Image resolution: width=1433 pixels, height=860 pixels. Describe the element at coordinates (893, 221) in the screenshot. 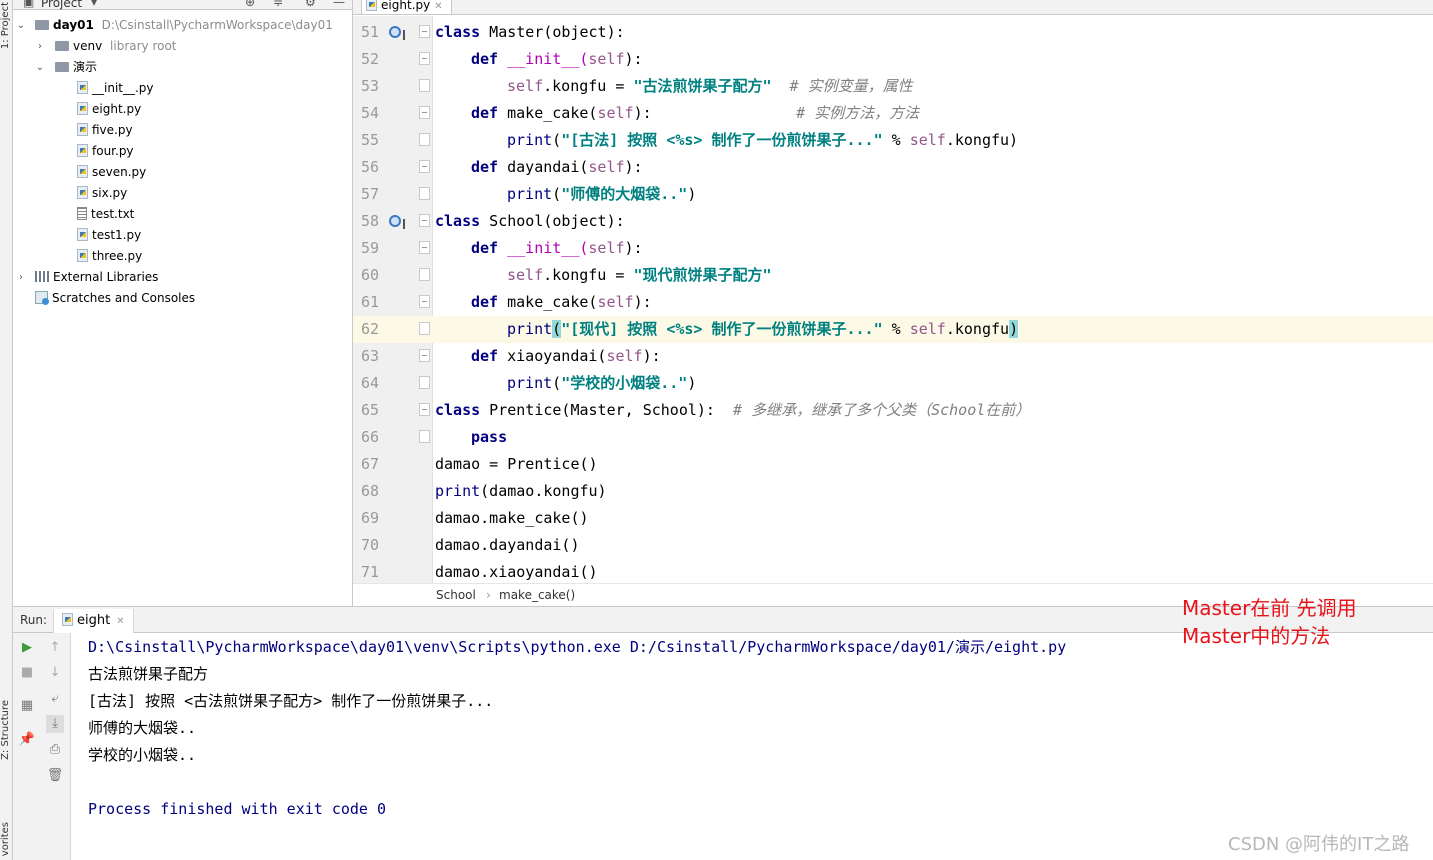

I see `code-line: 58 class School(object):` at that location.